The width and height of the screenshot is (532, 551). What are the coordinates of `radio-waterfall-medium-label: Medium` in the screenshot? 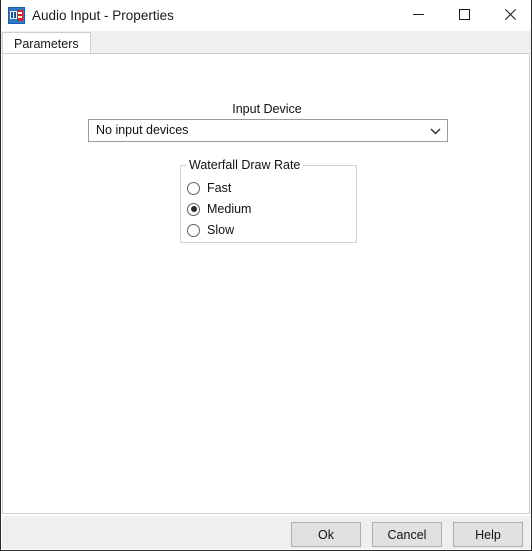 It's located at (229, 209).